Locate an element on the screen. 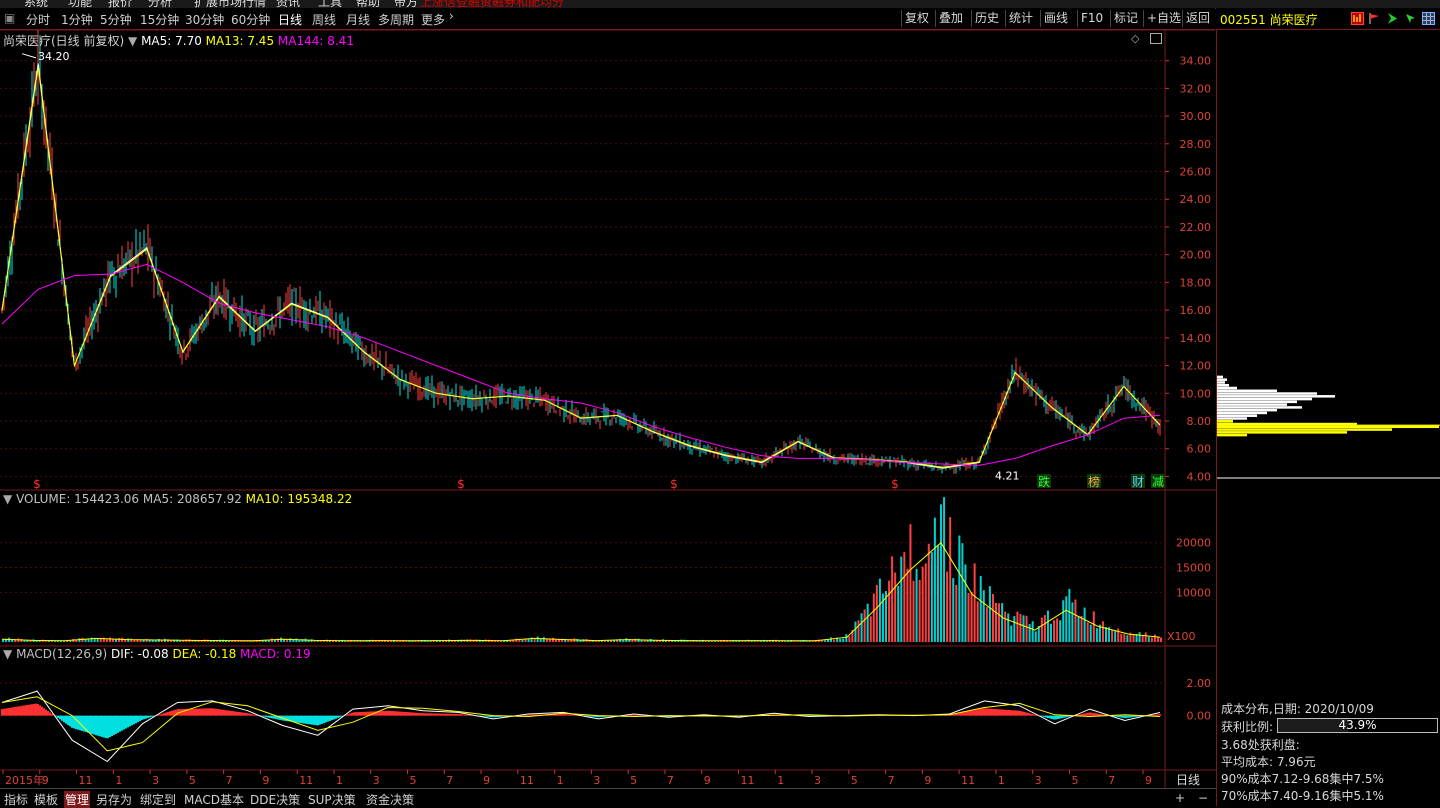 Image resolution: width=1440 pixels, height=808 pixels. period-tab: 日线 is located at coordinates (290, 19).